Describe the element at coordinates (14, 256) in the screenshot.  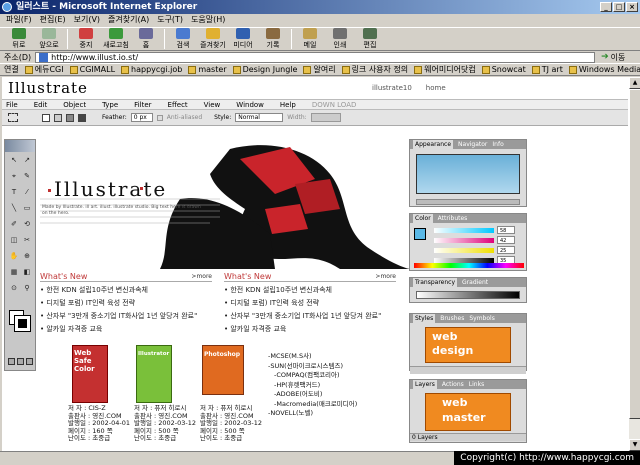
I see `hand-tool-icon: ✋` at that location.